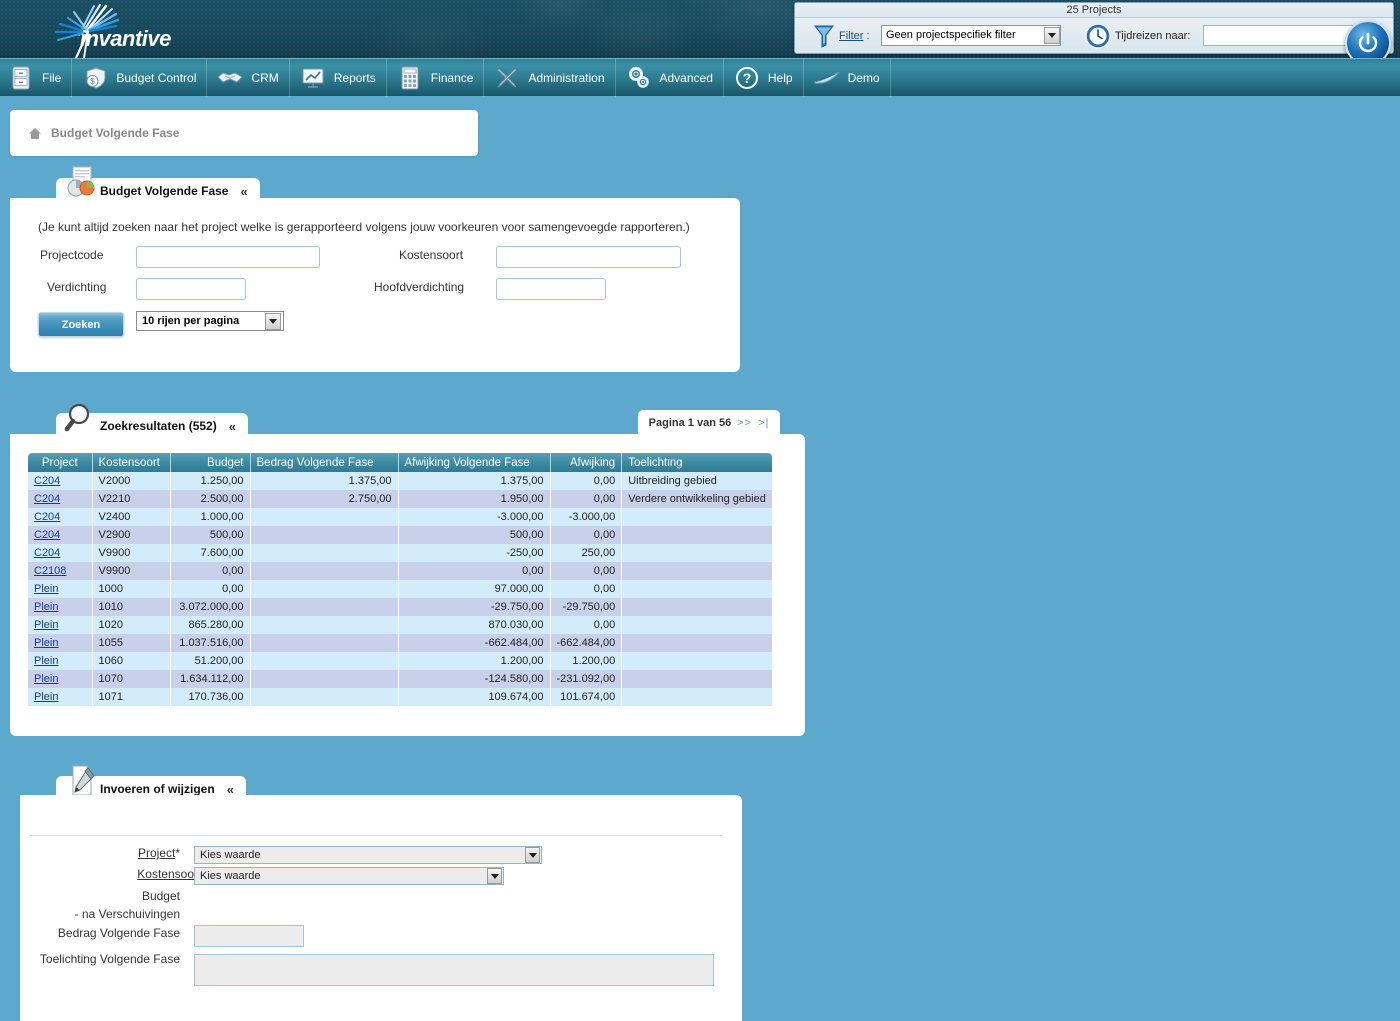  I want to click on menu-item-finance: Finance, so click(436, 77).